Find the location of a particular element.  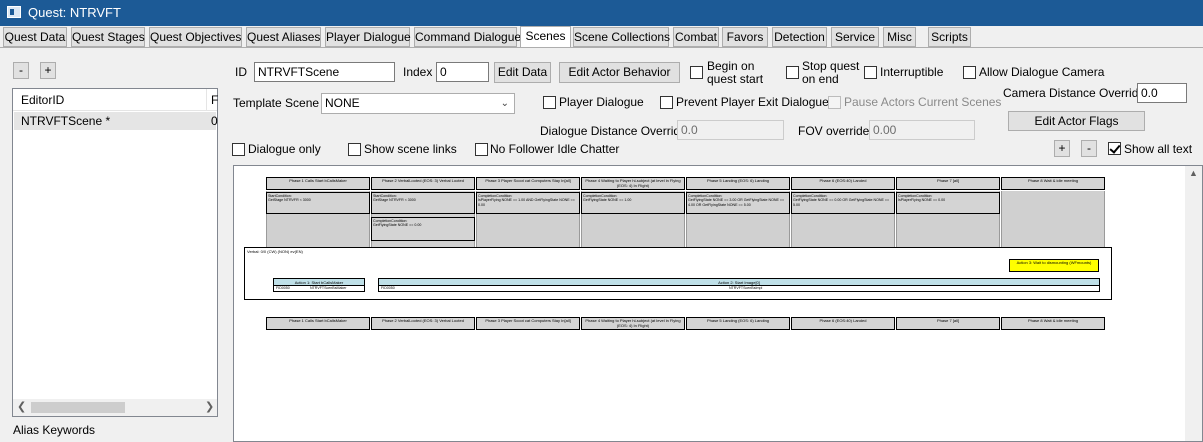

begin-on-quest-start-checkbox is located at coordinates (696, 72).